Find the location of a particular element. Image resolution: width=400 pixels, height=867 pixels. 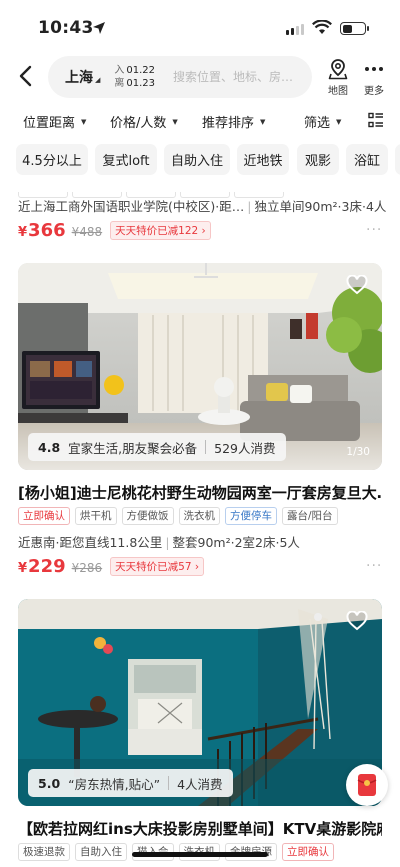

search-bar: 上海 ◢ 入 01.22 离 01.23 is located at coordinates (180, 77).